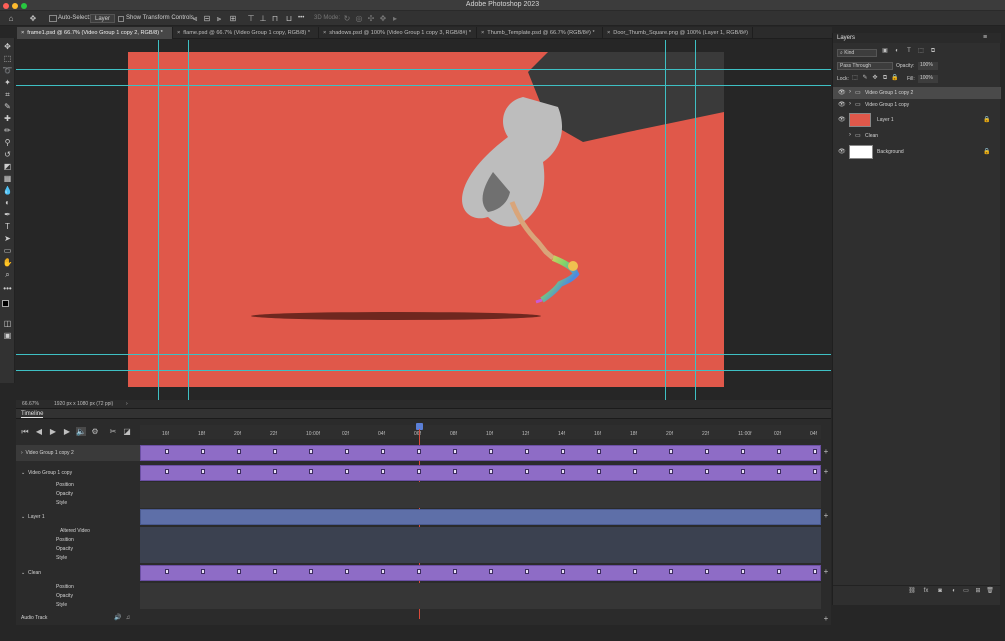 The height and width of the screenshot is (641, 1005). What do you see at coordinates (857, 53) in the screenshot?
I see `kind-filter-dropdown: ⌕ Kind` at bounding box center [857, 53].